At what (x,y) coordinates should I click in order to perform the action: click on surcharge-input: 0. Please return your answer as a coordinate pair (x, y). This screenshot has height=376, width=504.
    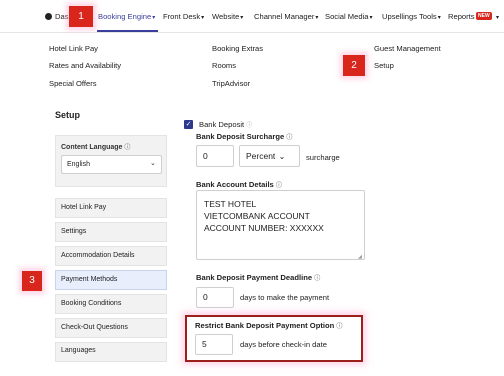
    Looking at the image, I should click on (215, 156).